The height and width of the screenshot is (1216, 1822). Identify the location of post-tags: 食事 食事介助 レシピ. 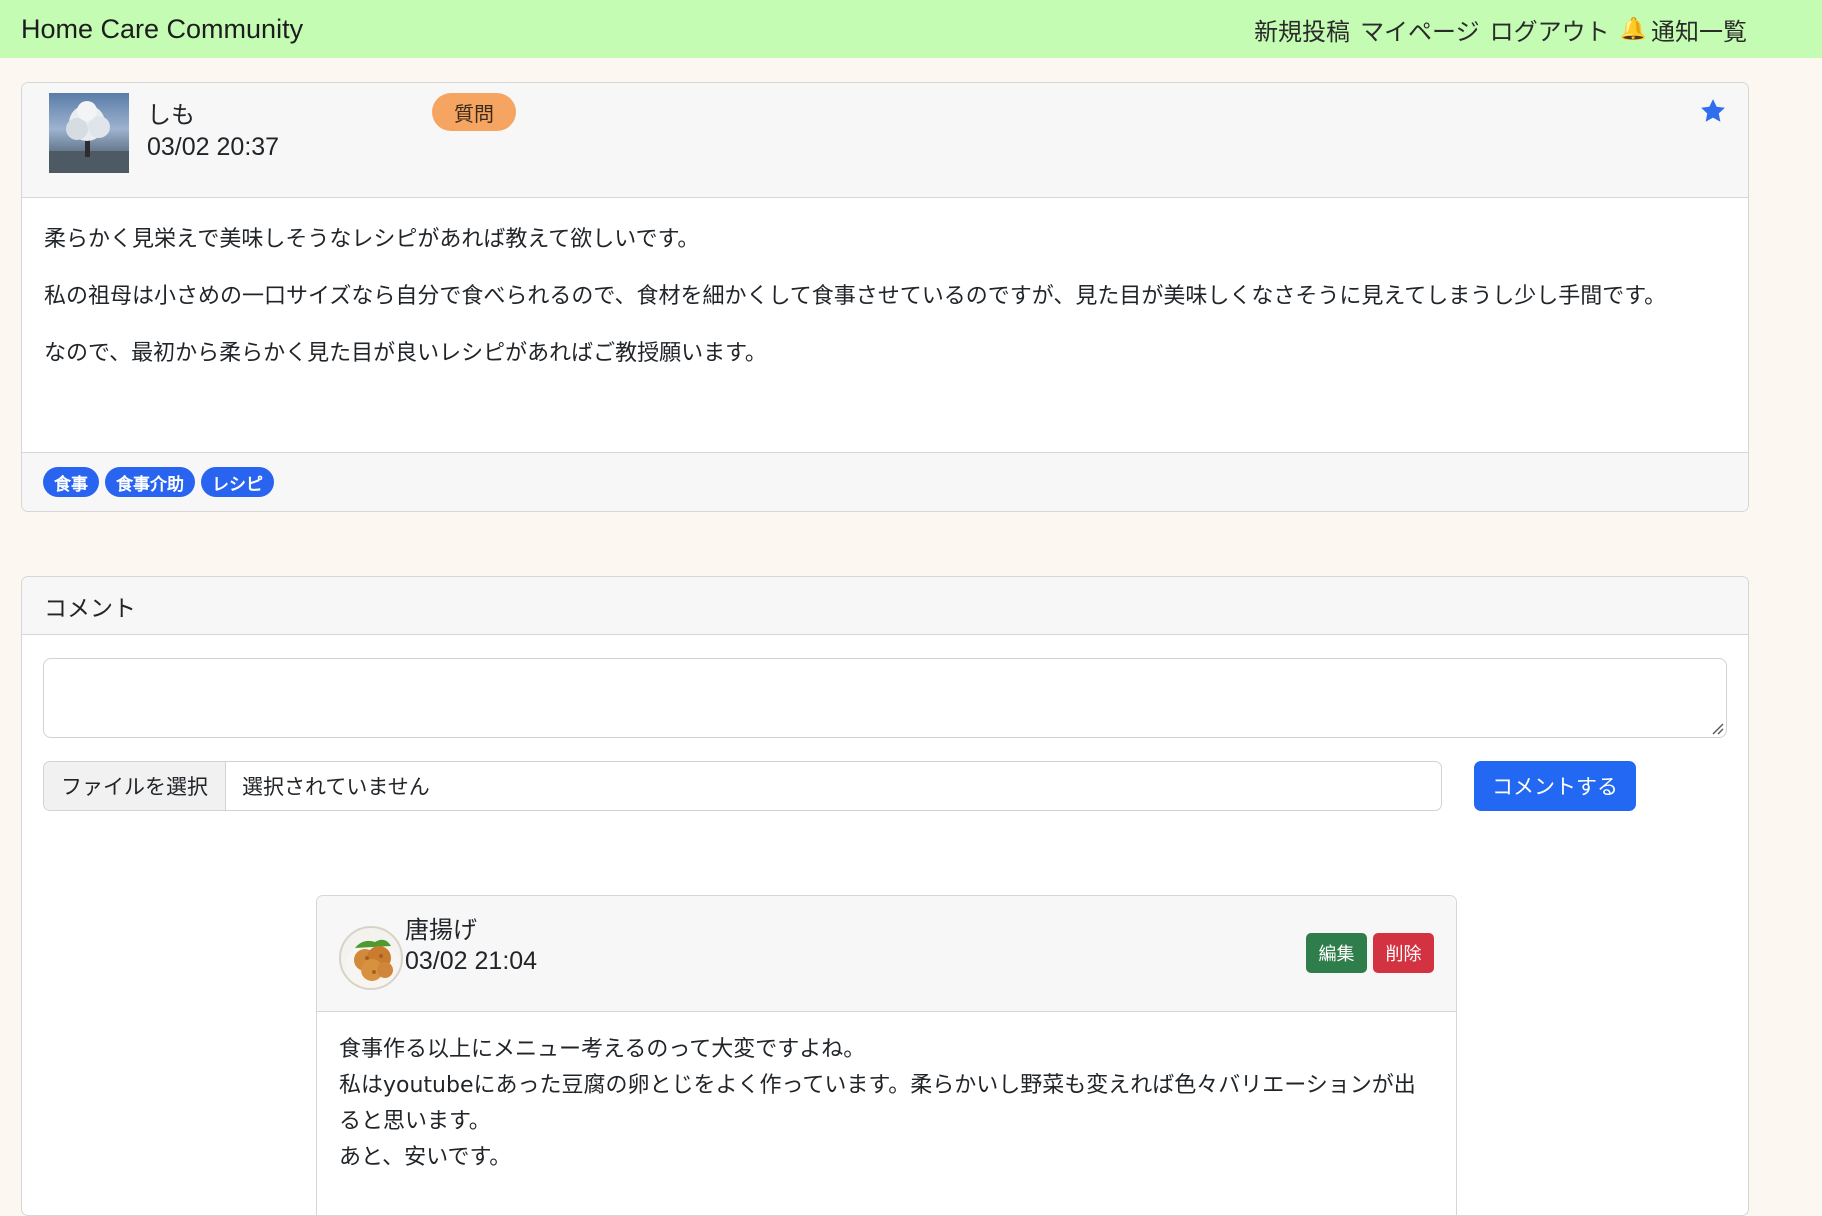
(885, 481).